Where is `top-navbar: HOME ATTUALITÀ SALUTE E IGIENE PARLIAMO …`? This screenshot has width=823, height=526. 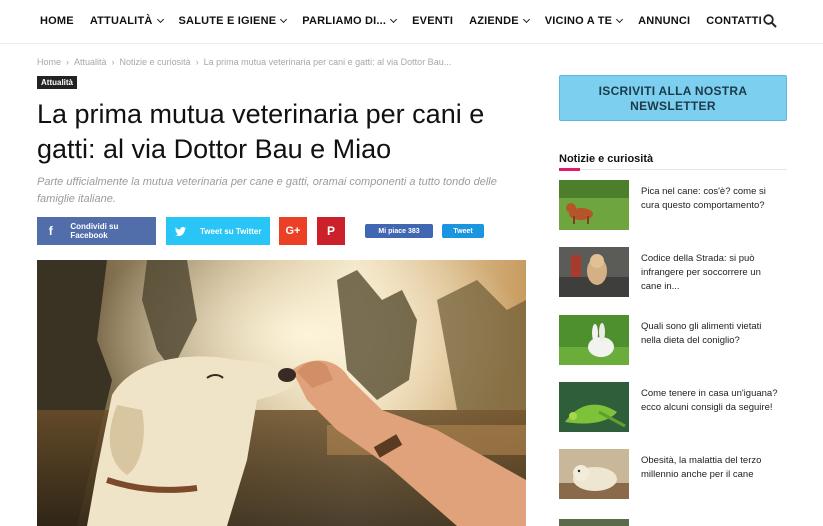 top-navbar: HOME ATTUALITÀ SALUTE E IGIENE PARLIAMO … is located at coordinates (411, 22).